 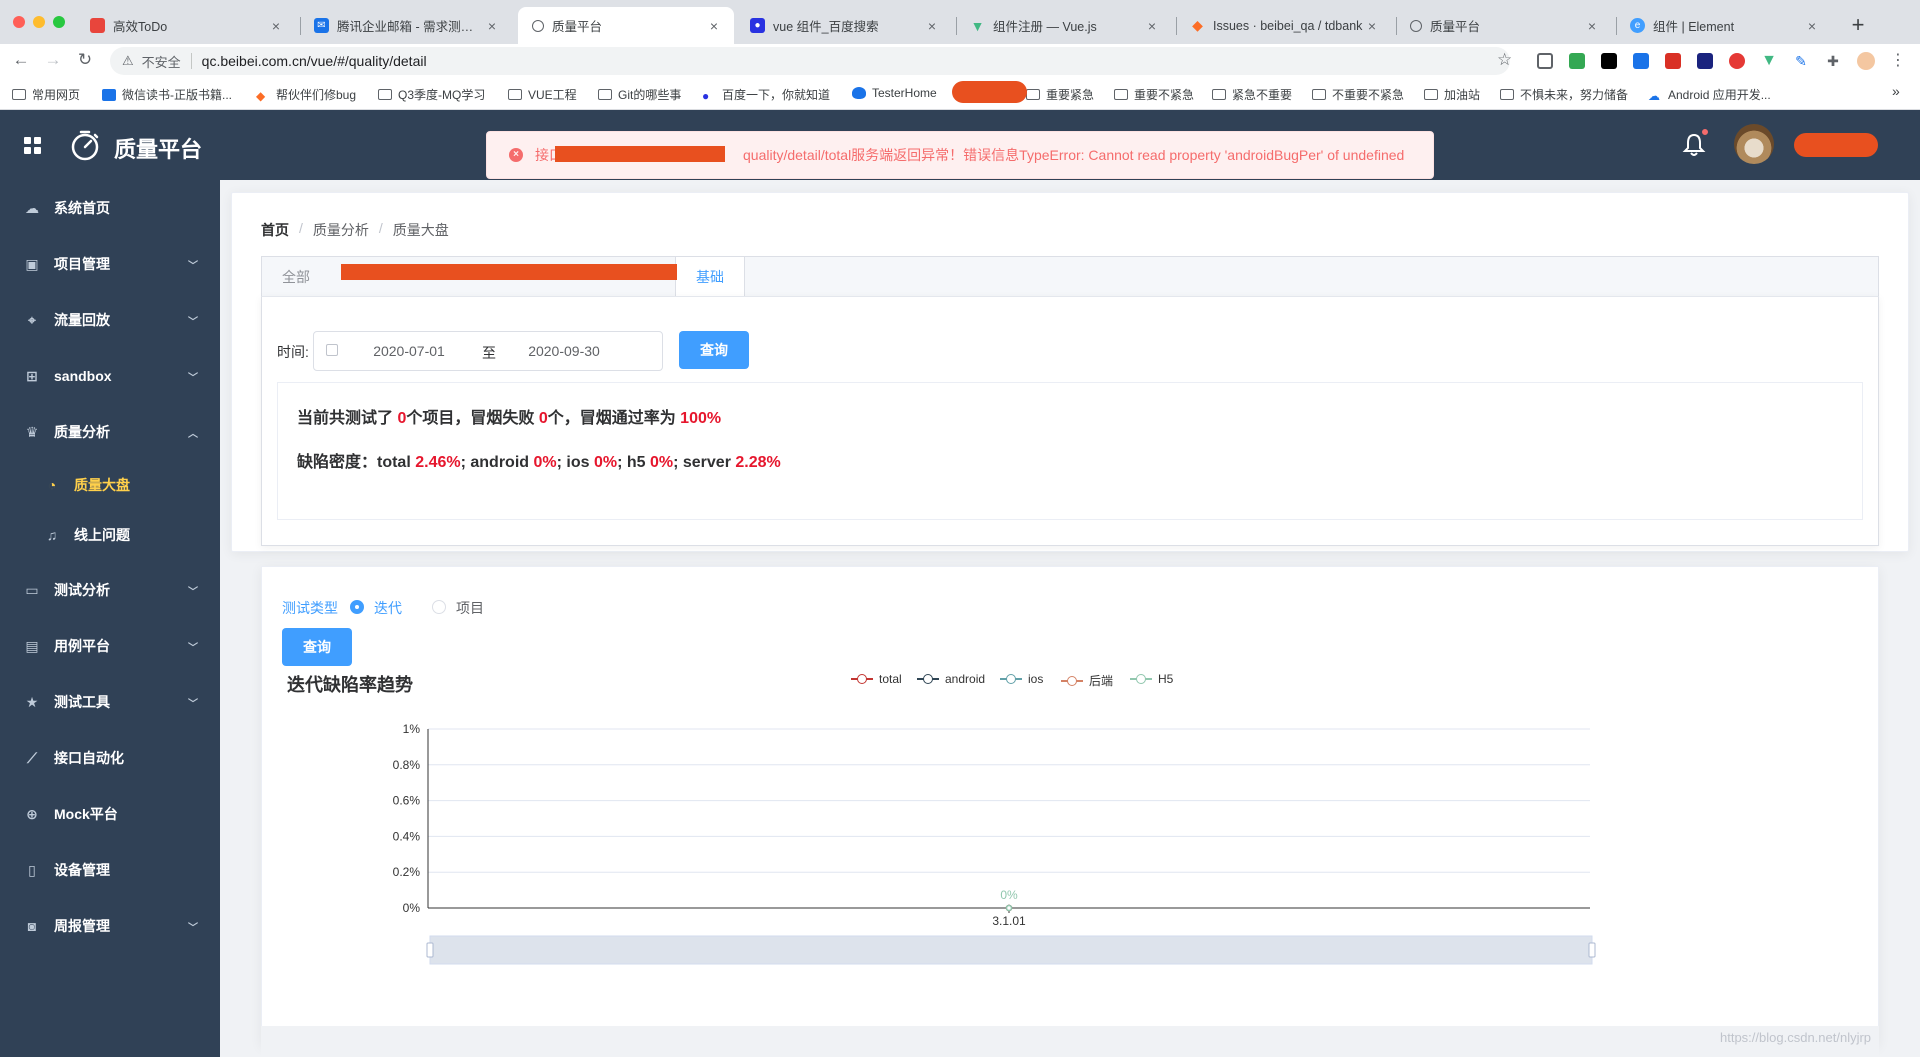 I want to click on legend-item-2: ios, so click(x=1021, y=679).